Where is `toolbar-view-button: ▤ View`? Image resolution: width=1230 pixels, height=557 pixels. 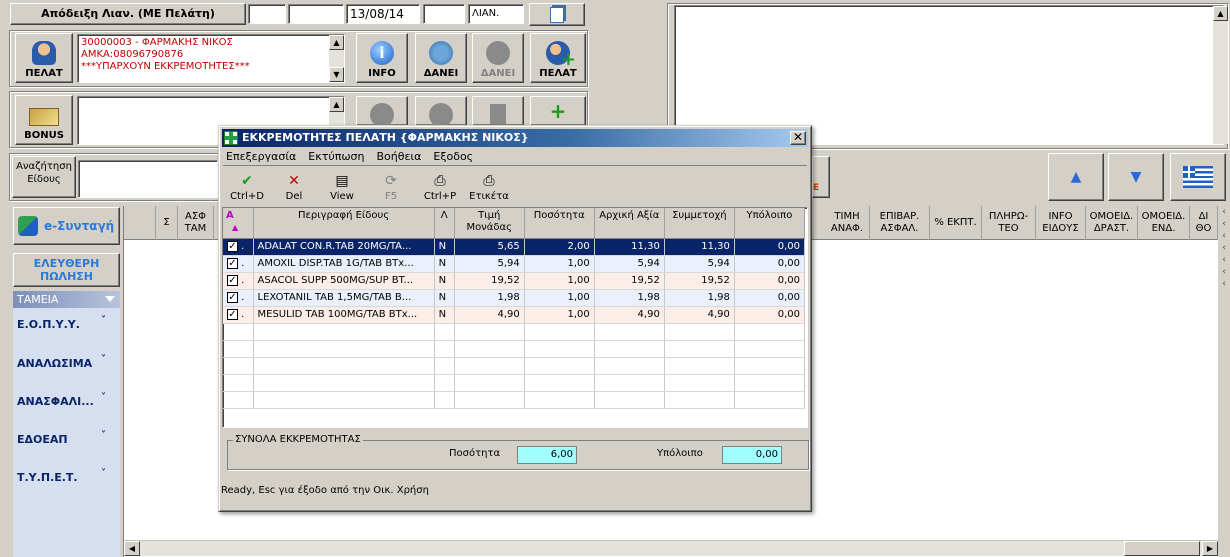
toolbar-view-button: ▤ View is located at coordinates (342, 187).